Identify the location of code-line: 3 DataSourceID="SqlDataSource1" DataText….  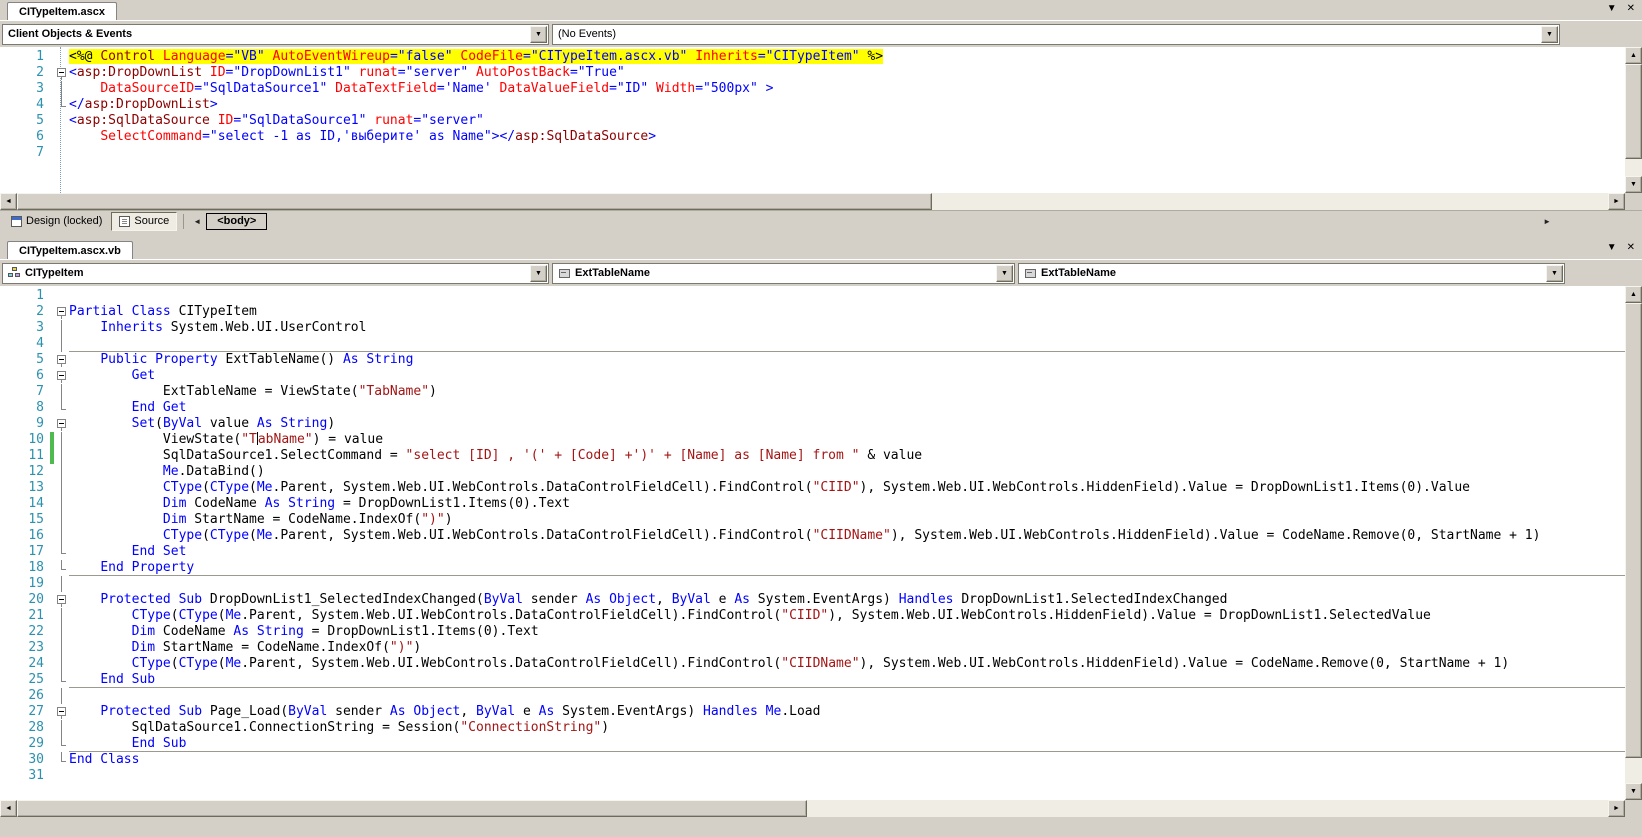
(812, 89).